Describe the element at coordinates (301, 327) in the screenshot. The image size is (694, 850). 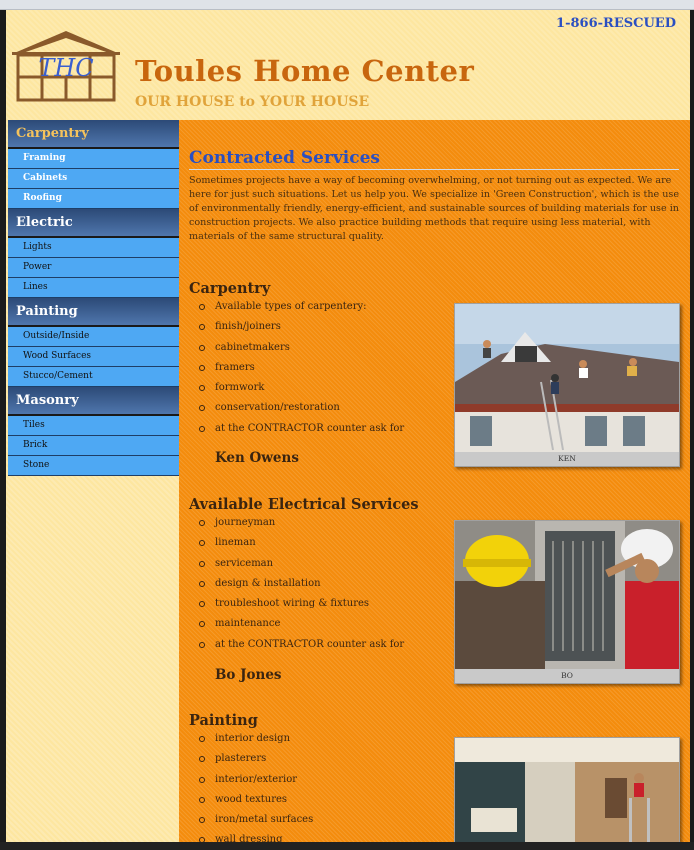
I see `list-item: finish/joiners` at that location.